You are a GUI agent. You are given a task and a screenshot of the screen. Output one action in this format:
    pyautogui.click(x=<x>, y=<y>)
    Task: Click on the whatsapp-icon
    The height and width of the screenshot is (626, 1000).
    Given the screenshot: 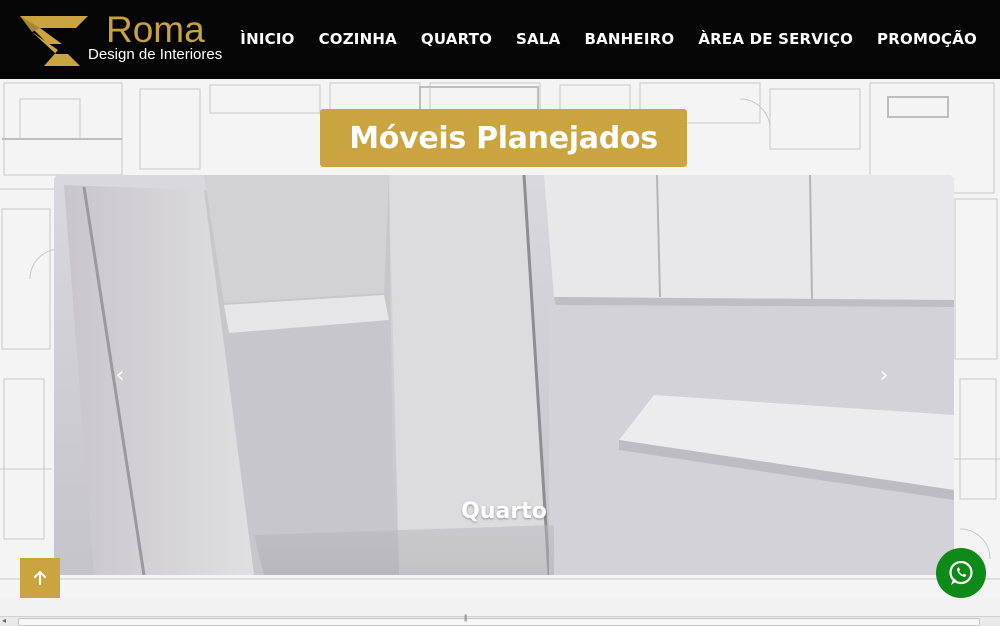 What is the action you would take?
    pyautogui.click(x=961, y=572)
    